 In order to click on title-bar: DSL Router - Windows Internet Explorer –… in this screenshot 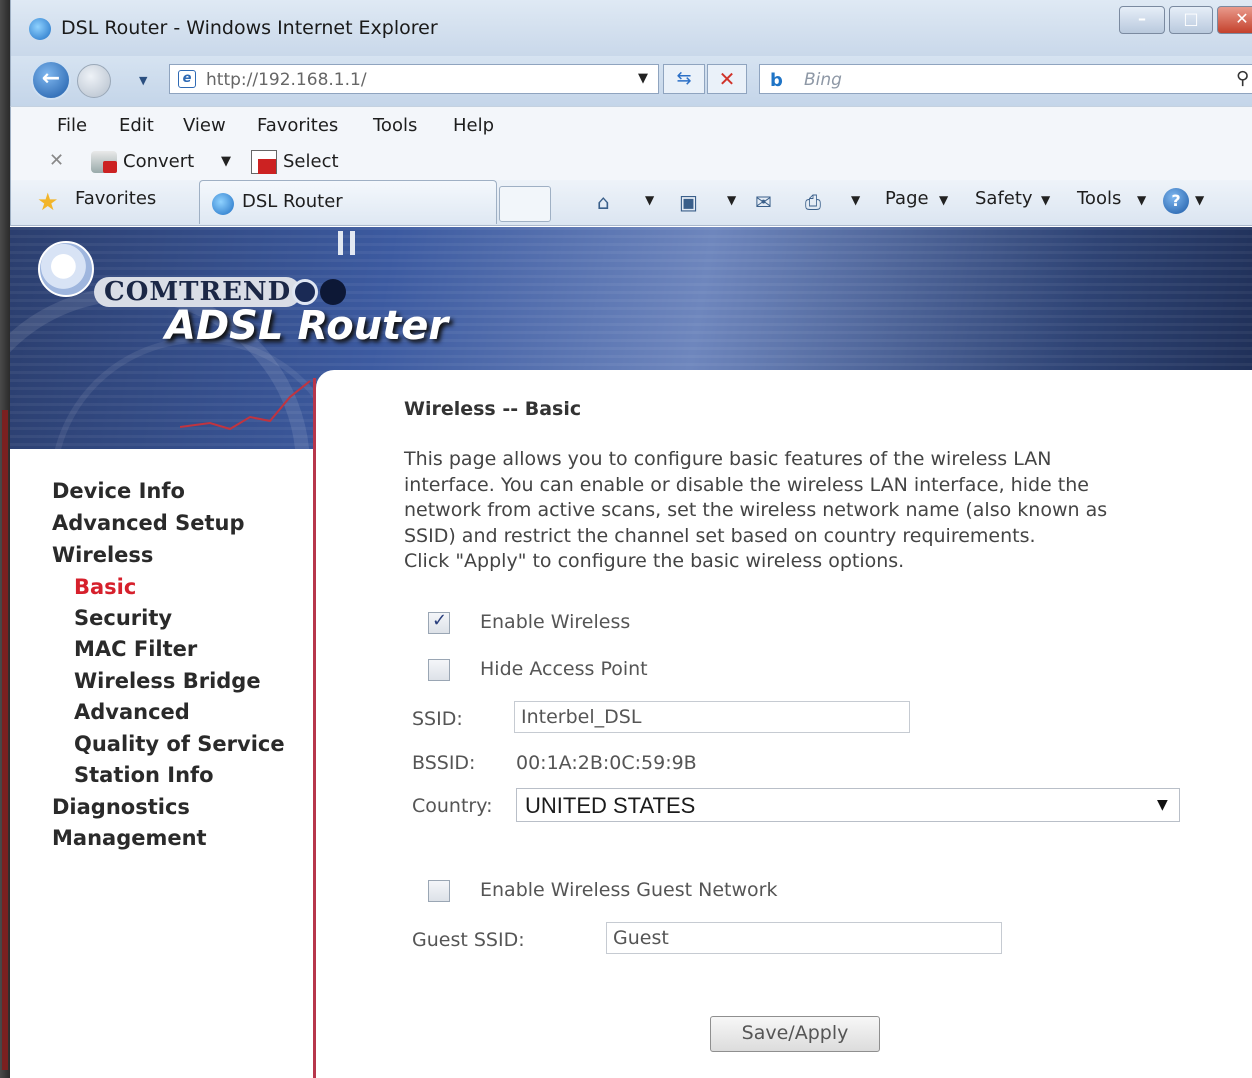, I will do `click(631, 28)`.